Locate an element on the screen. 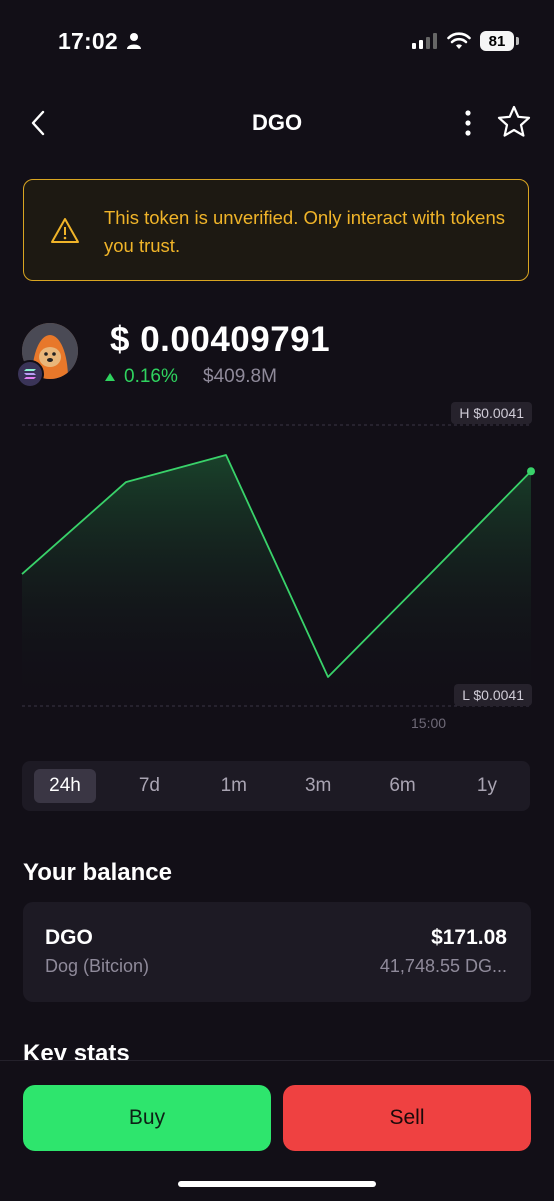  range-6m: 6m is located at coordinates (403, 786).